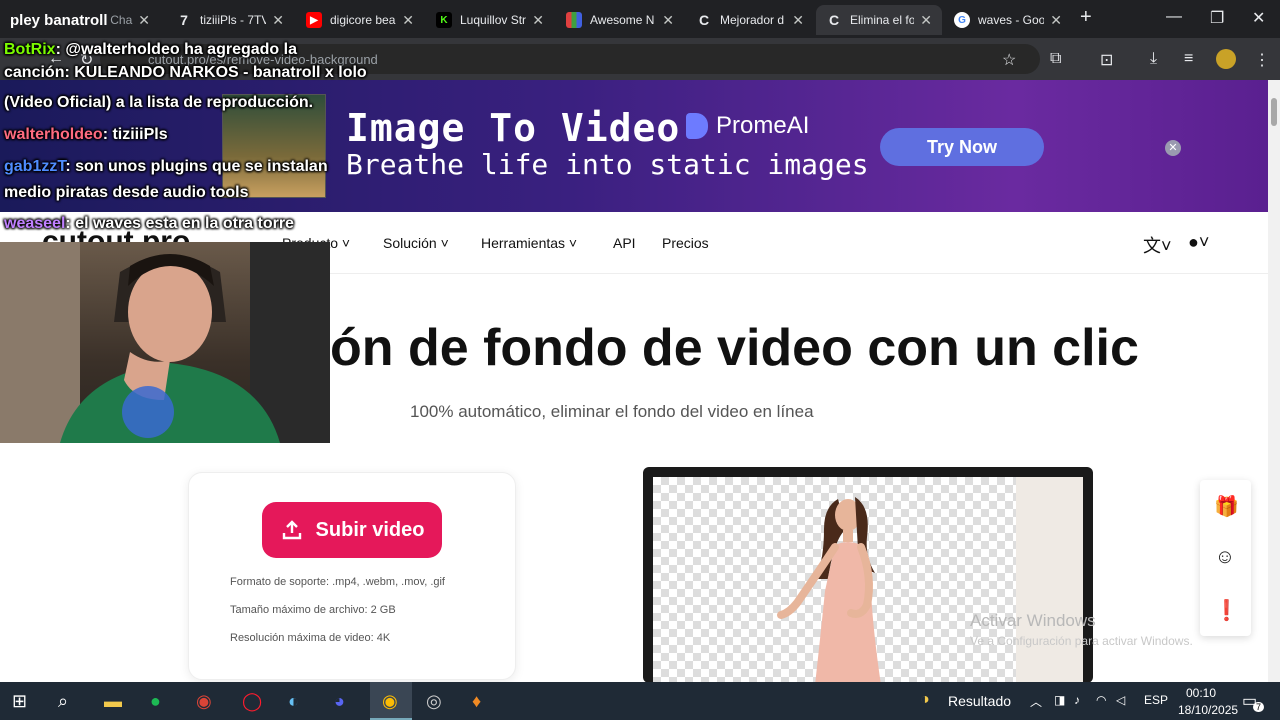  I want to click on notification-badge: 7, so click(1259, 707).